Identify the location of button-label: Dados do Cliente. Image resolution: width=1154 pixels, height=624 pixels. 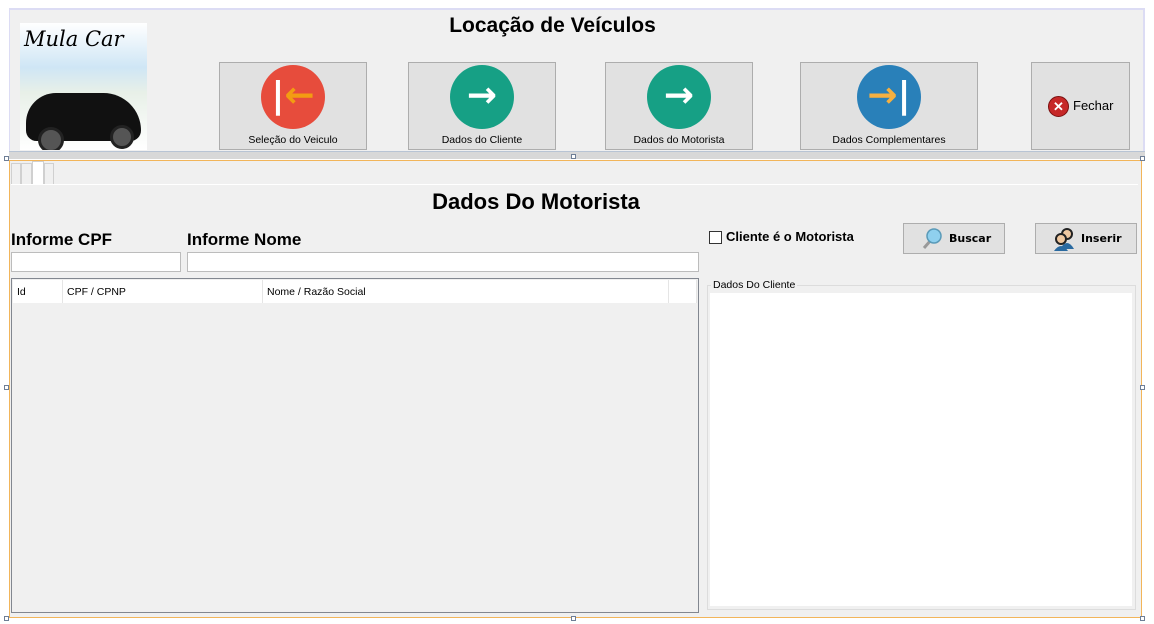
(482, 140).